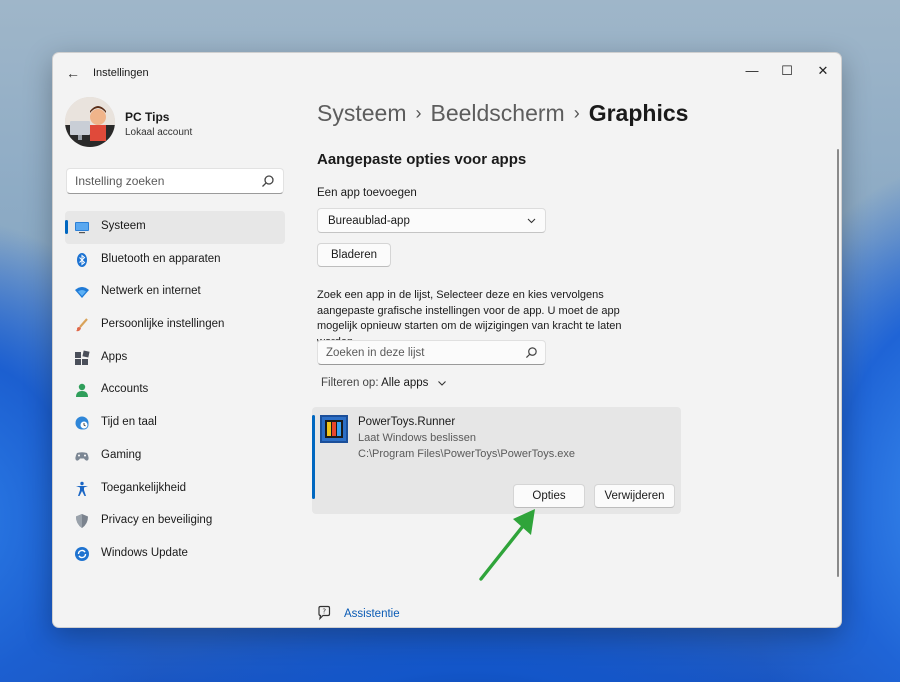 The width and height of the screenshot is (900, 682). I want to click on profile-name: PC Tips, so click(147, 117).